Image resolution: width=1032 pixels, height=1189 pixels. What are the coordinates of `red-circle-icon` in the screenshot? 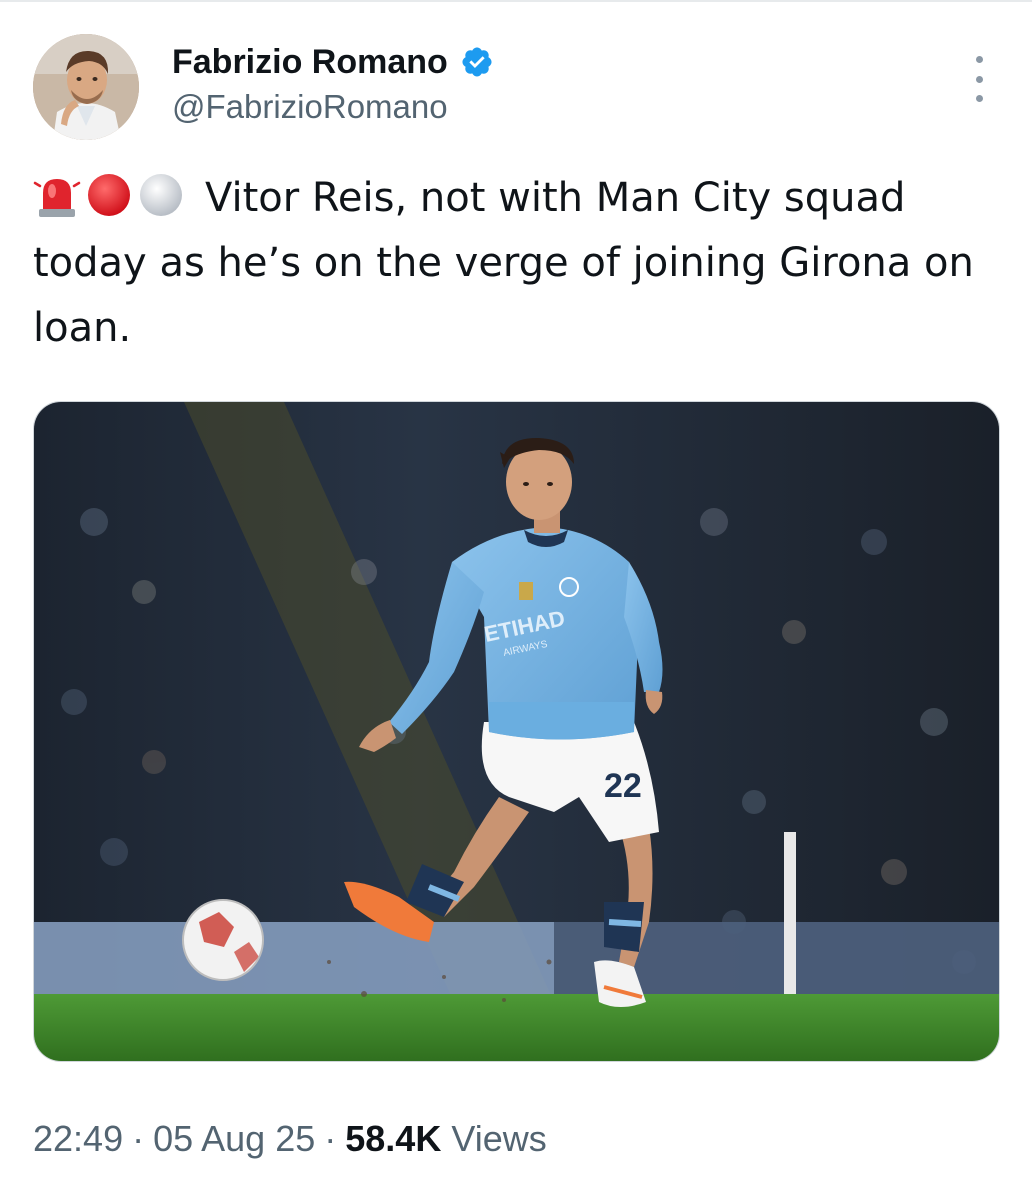 It's located at (109, 195).